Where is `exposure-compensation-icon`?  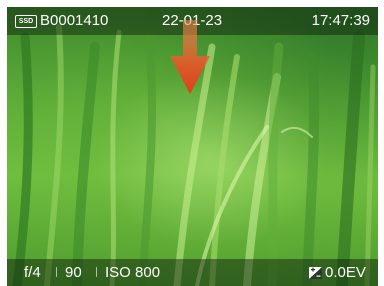 exposure-compensation-icon is located at coordinates (315, 273).